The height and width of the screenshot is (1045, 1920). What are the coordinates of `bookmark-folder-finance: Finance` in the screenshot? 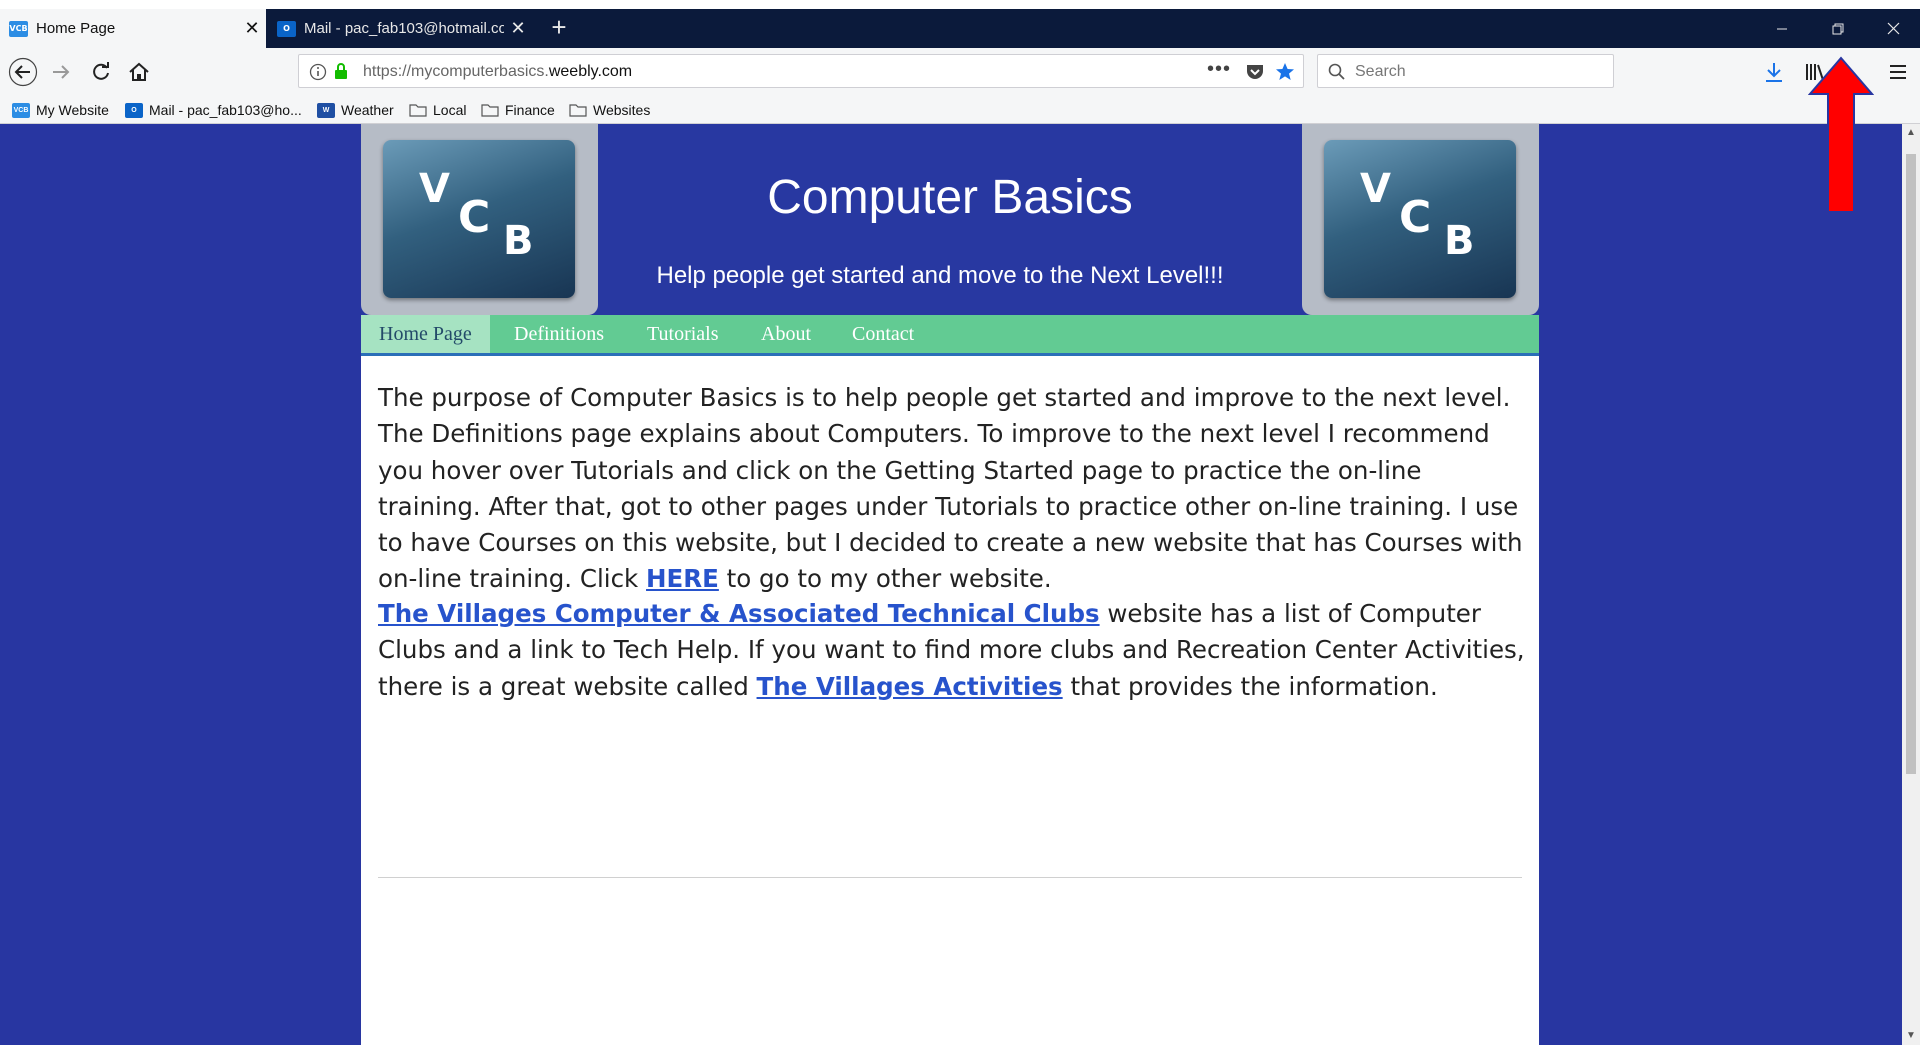 It's located at (518, 110).